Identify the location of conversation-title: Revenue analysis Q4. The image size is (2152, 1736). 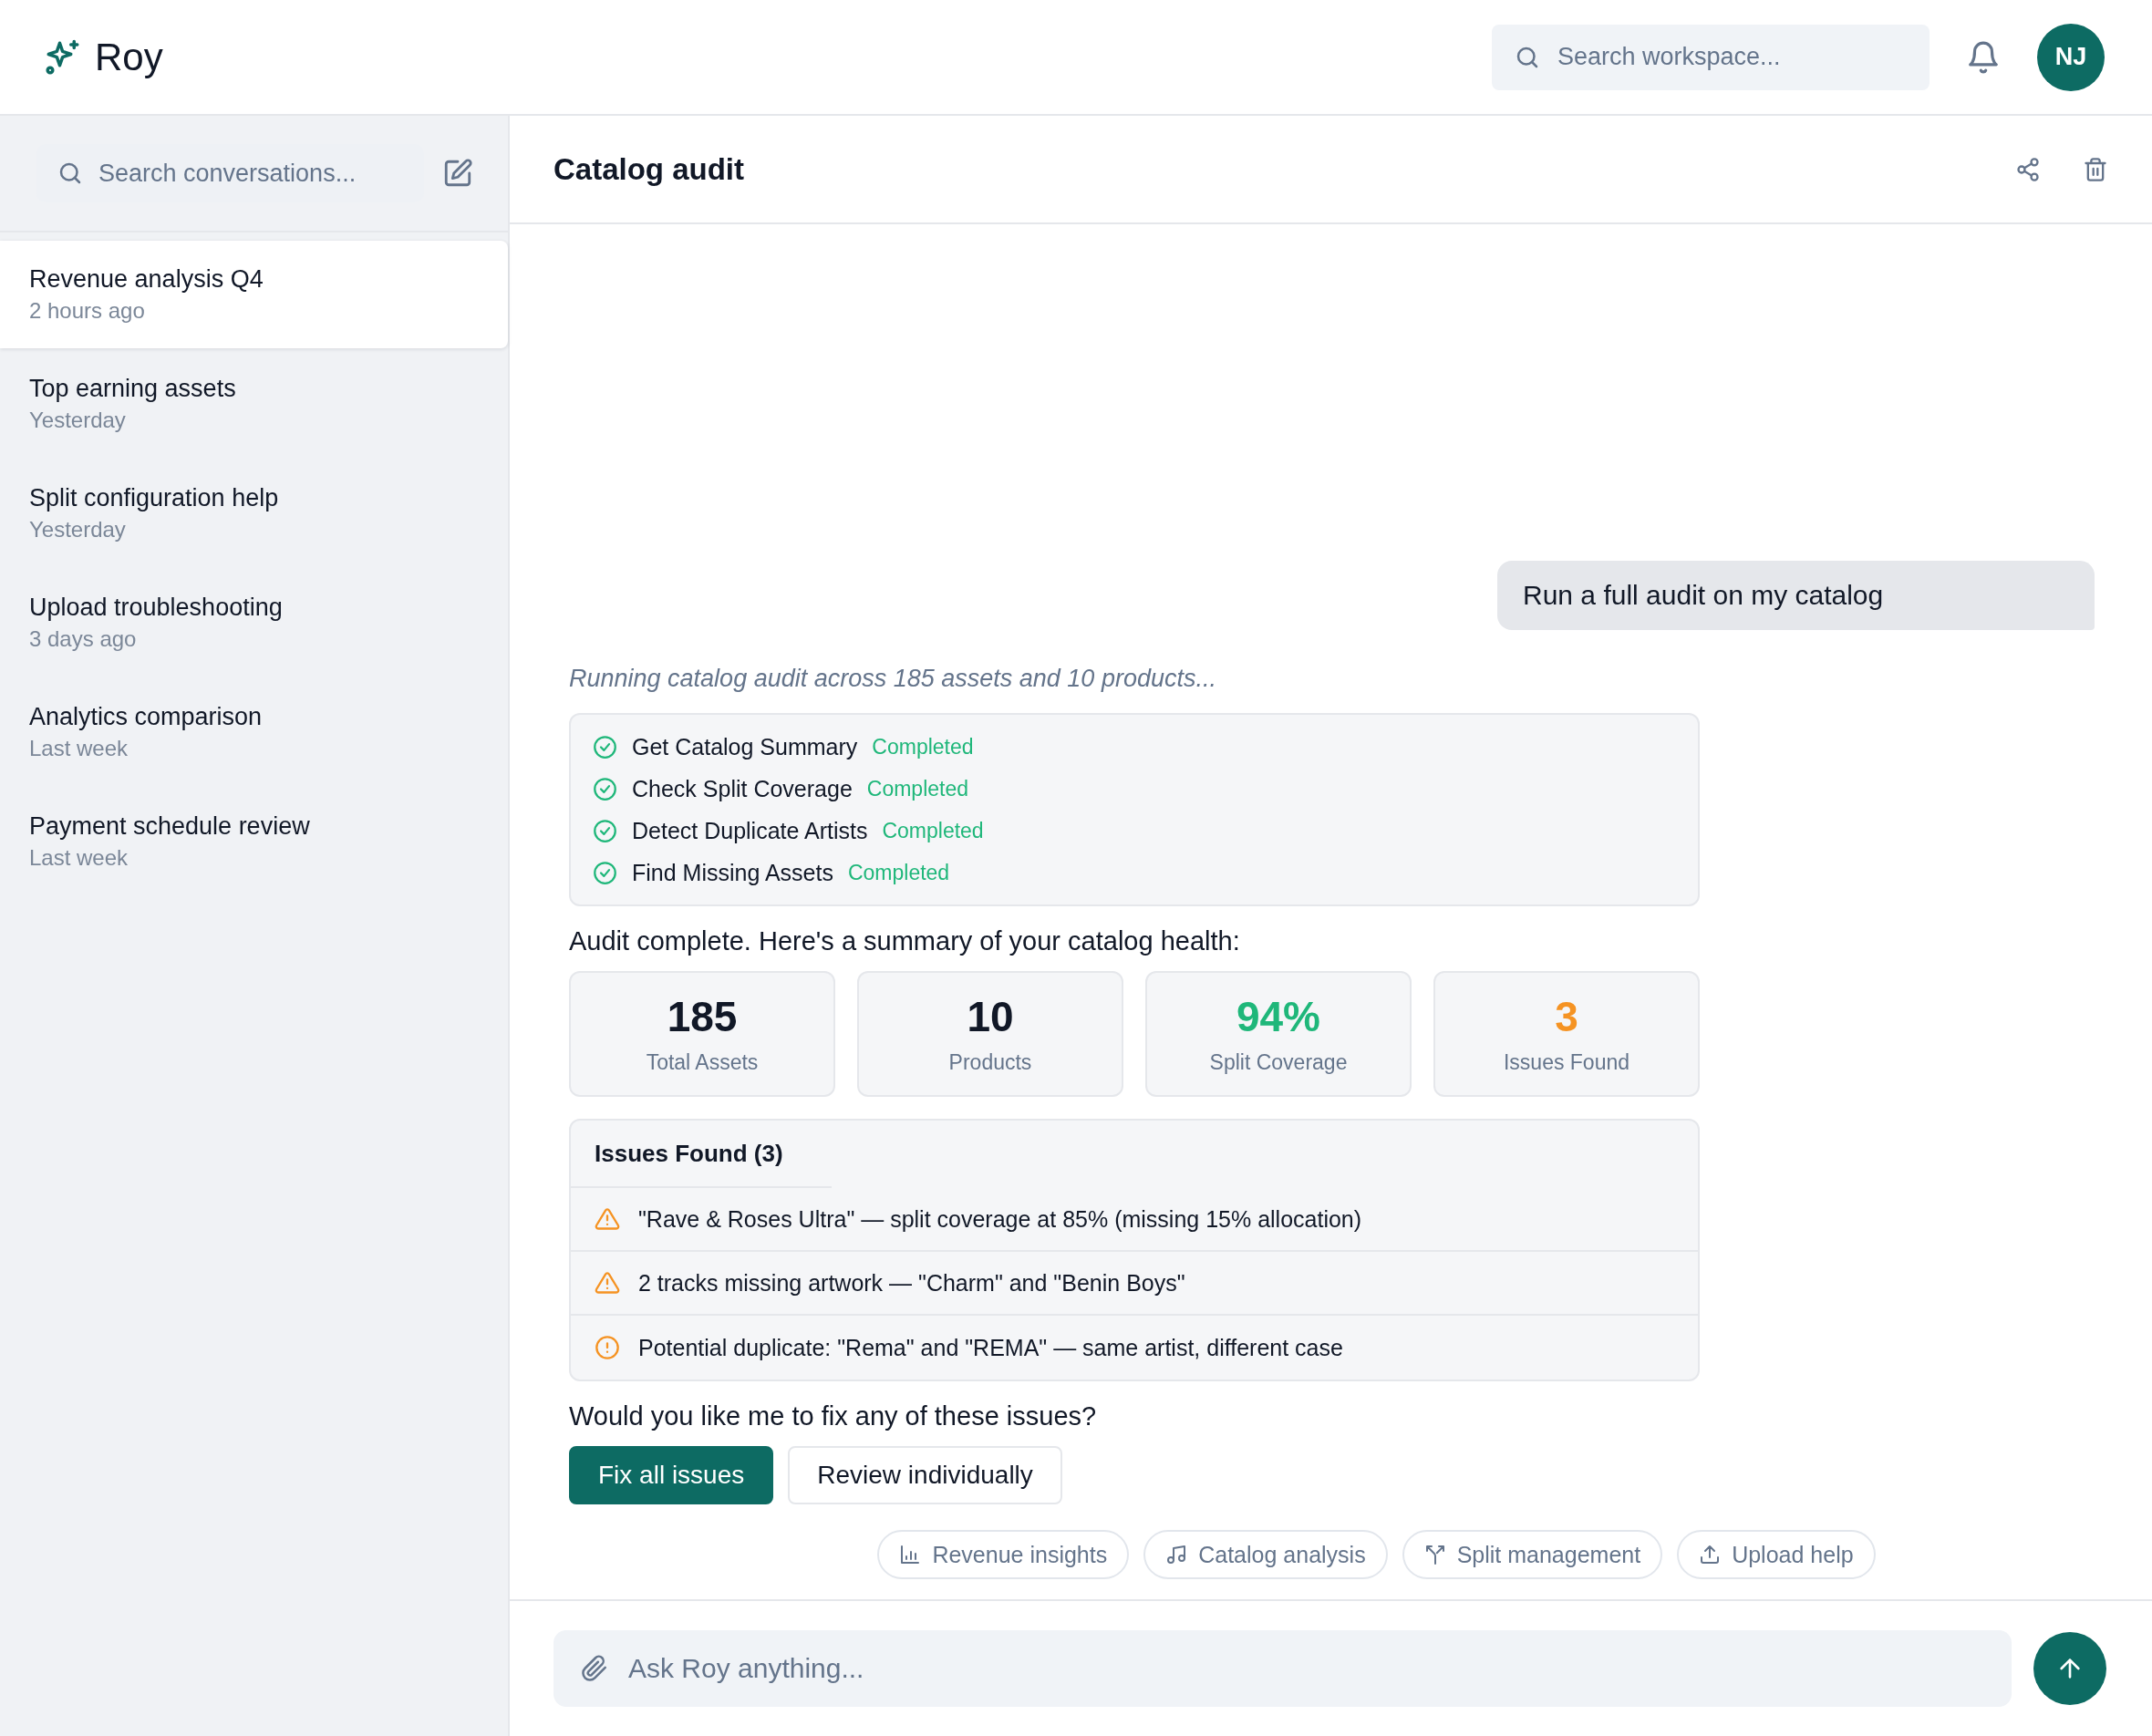
(146, 279).